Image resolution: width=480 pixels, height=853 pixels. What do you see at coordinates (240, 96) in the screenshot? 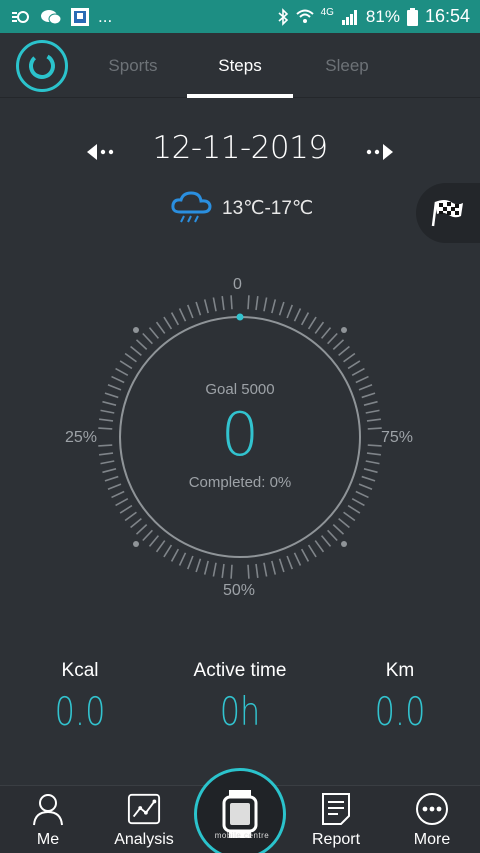
I see `active-tab-indicator` at bounding box center [240, 96].